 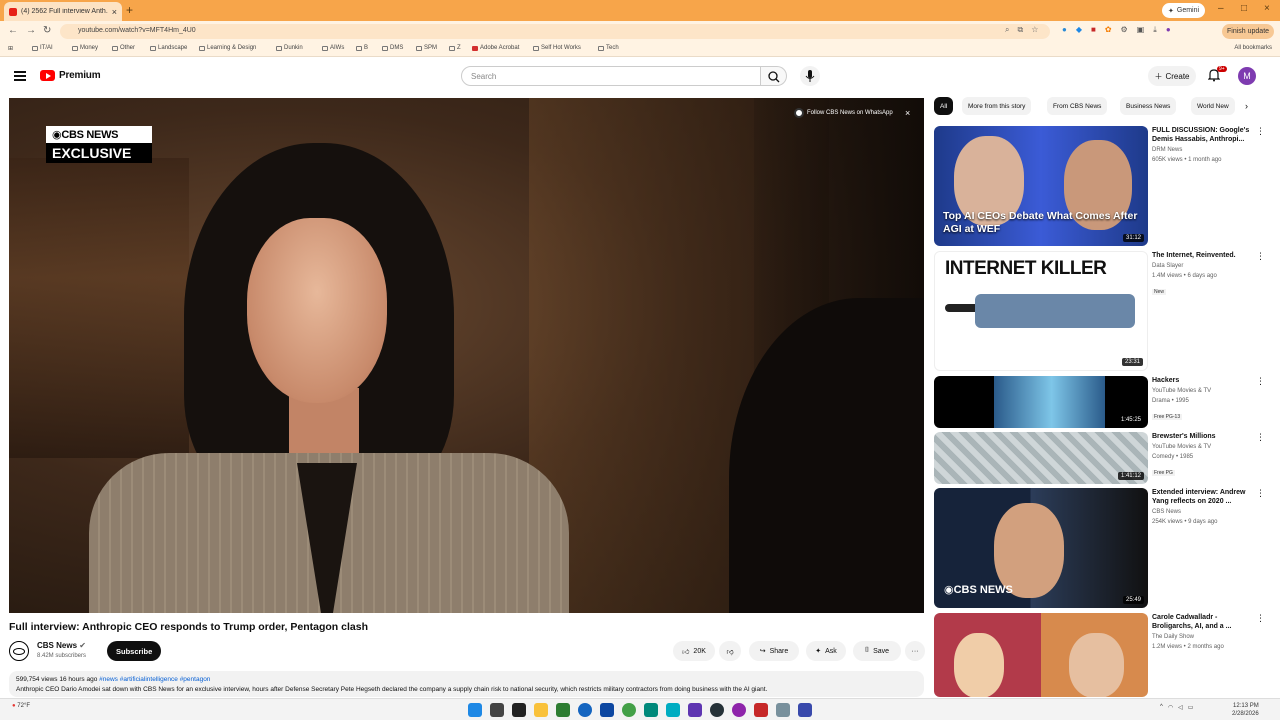 What do you see at coordinates (362, 48) in the screenshot?
I see `bookmark-item: B` at bounding box center [362, 48].